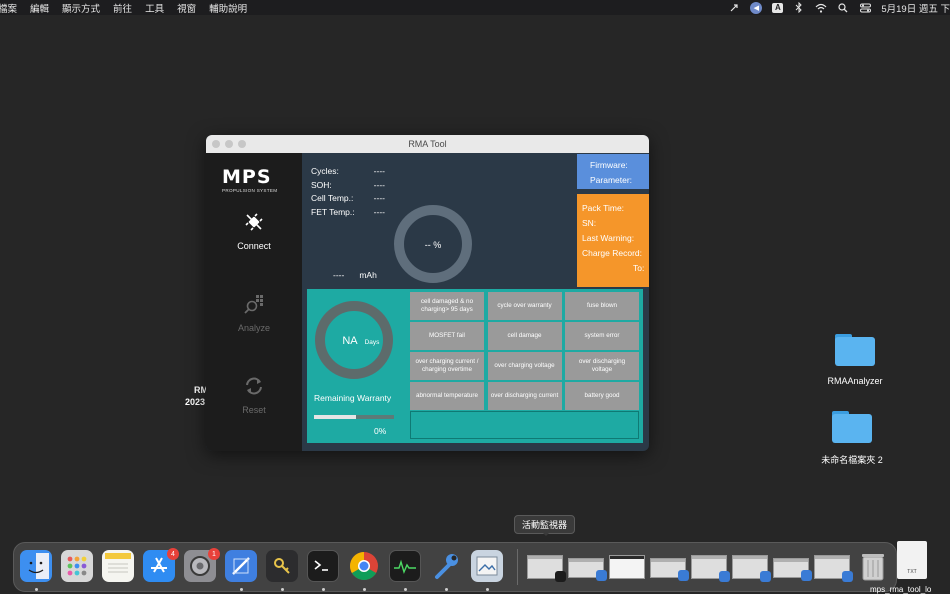  What do you see at coordinates (216, 144) in the screenshot?
I see `close-button` at bounding box center [216, 144].